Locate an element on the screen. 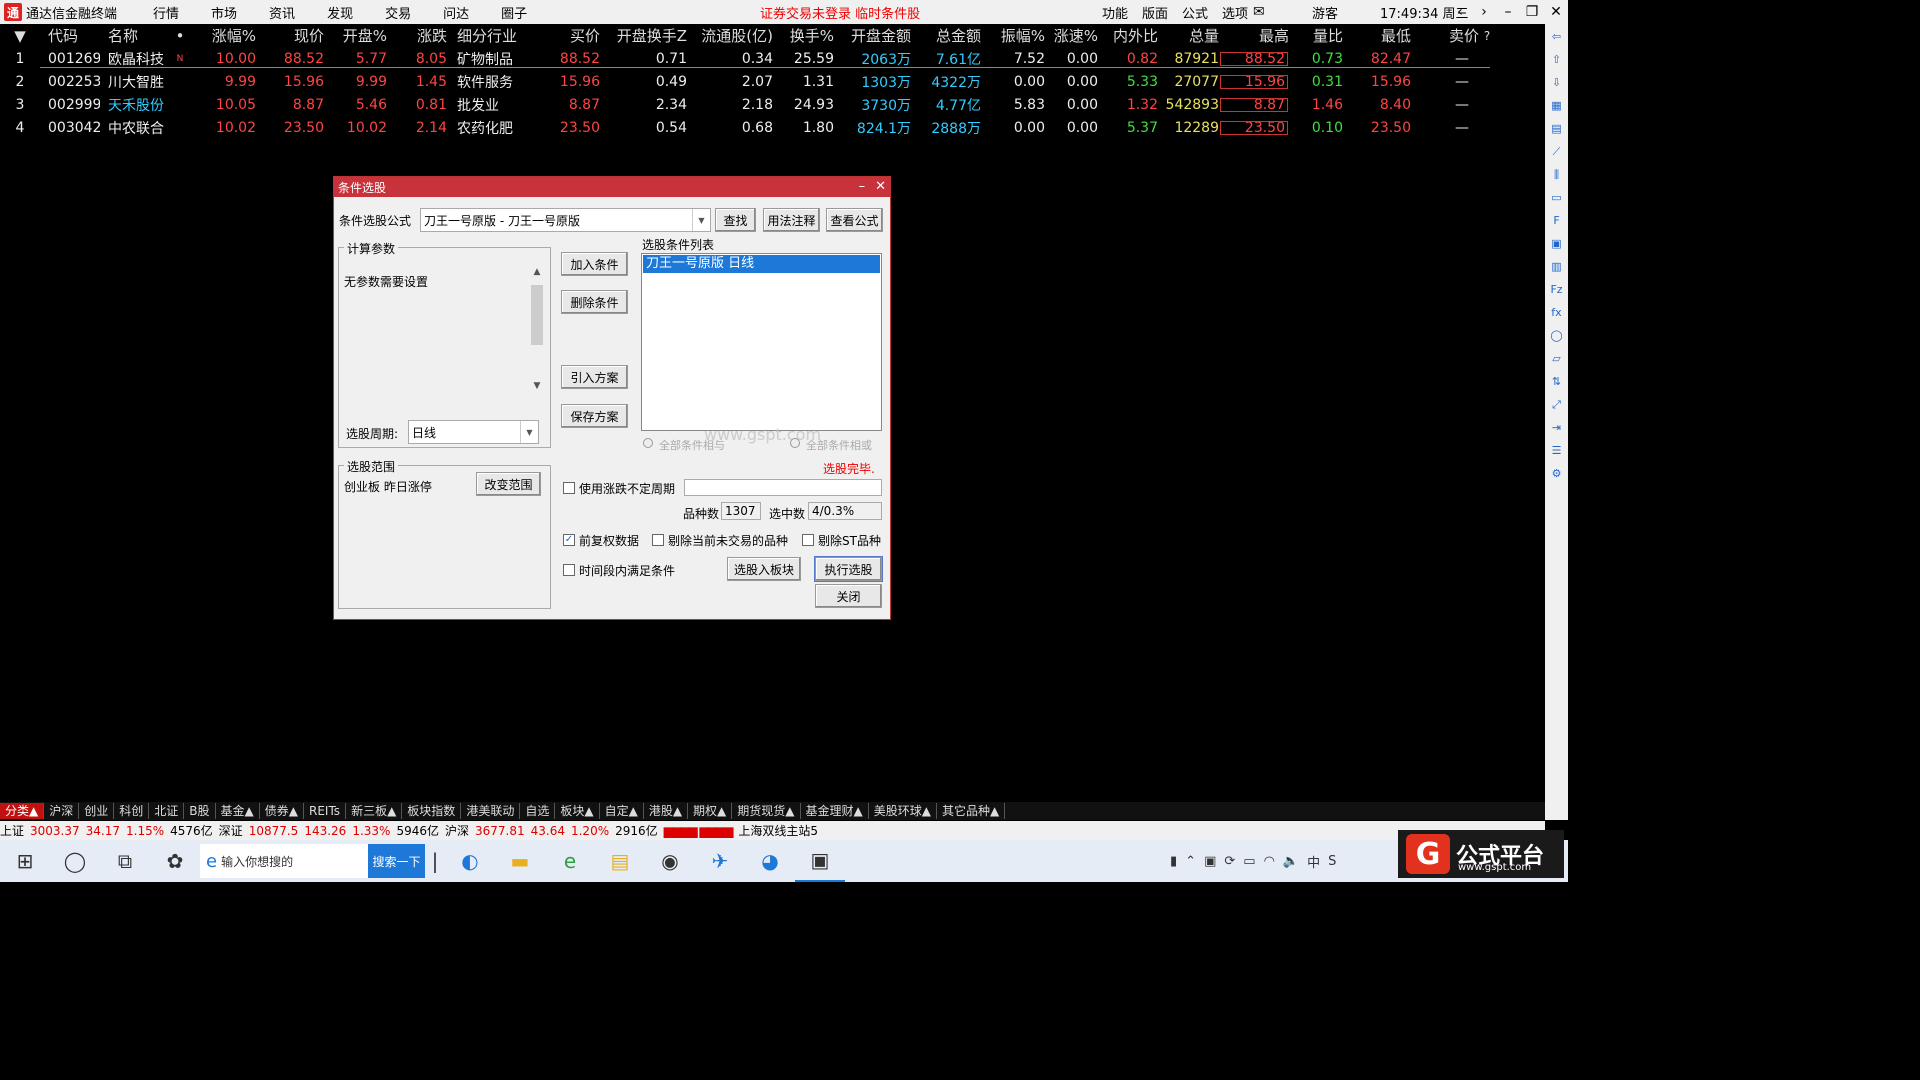  category-tab: 港美联动 is located at coordinates (491, 811).